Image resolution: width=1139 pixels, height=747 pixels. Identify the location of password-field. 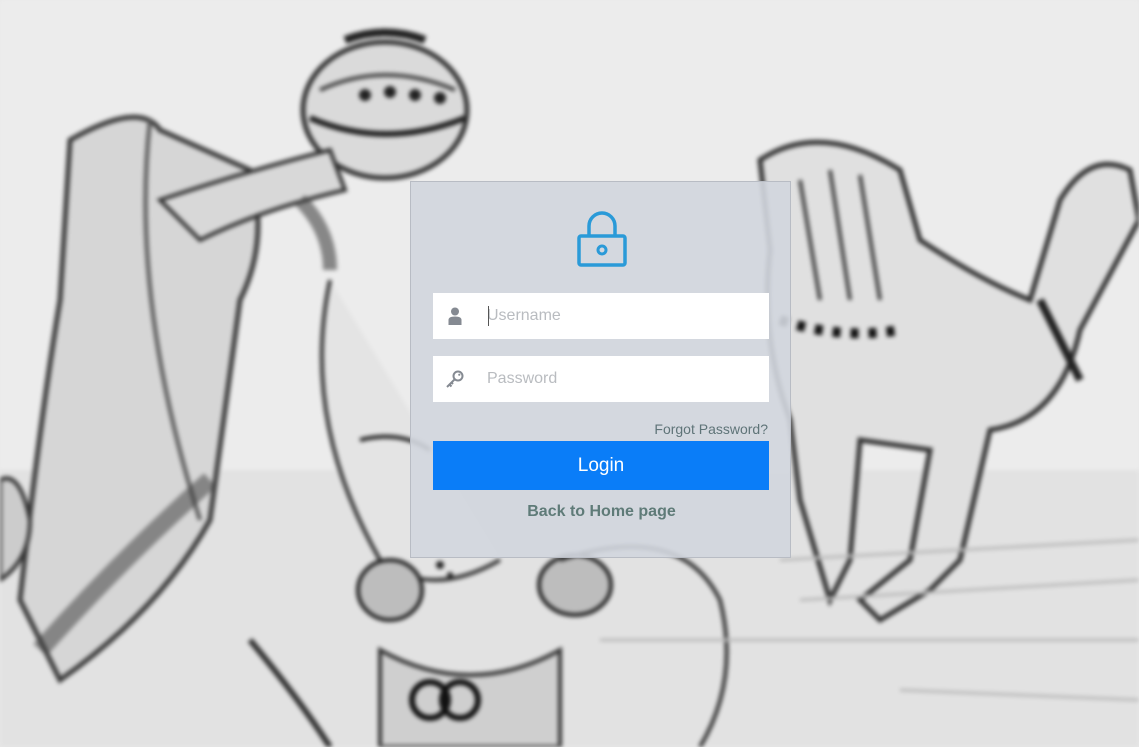
(601, 379).